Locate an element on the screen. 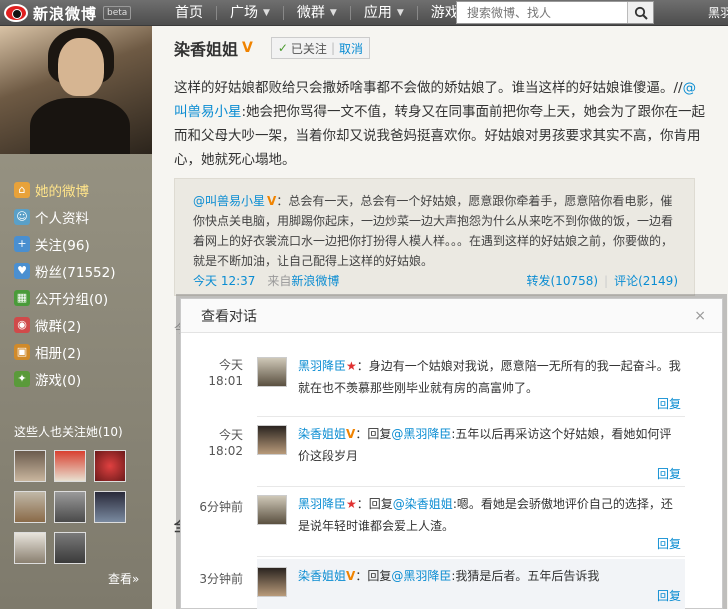  profile-icon: ☺ is located at coordinates (22, 216).